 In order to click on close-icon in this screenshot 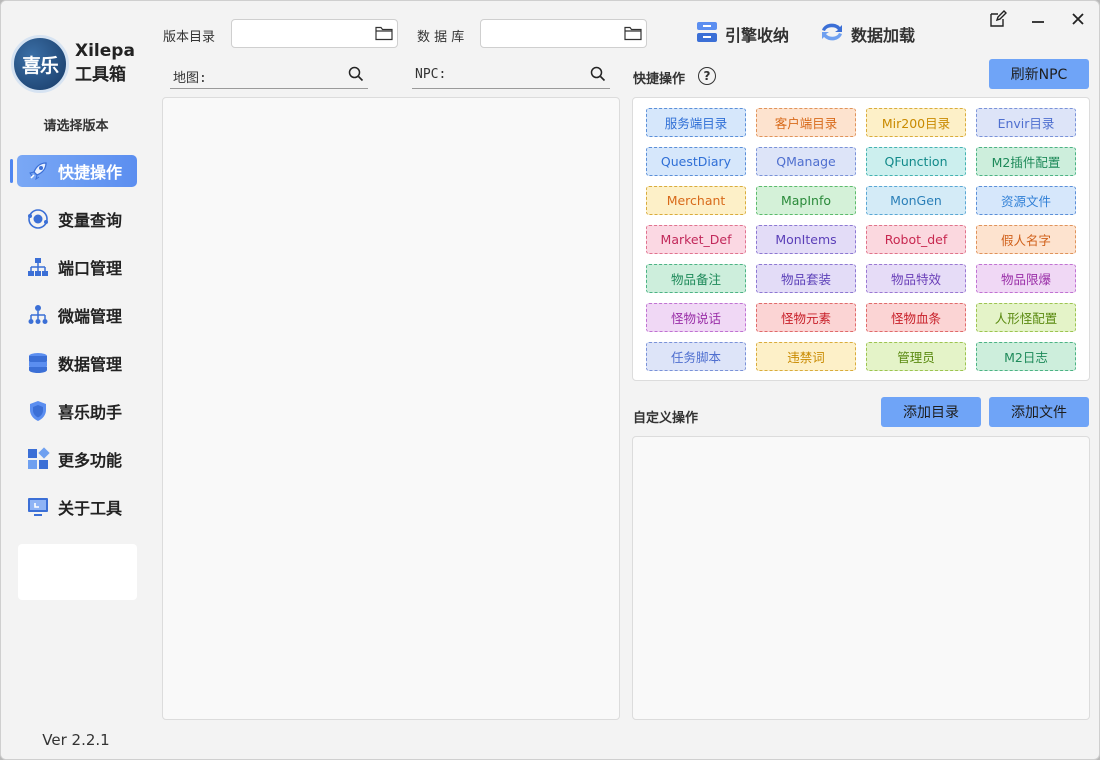, I will do `click(1078, 19)`.